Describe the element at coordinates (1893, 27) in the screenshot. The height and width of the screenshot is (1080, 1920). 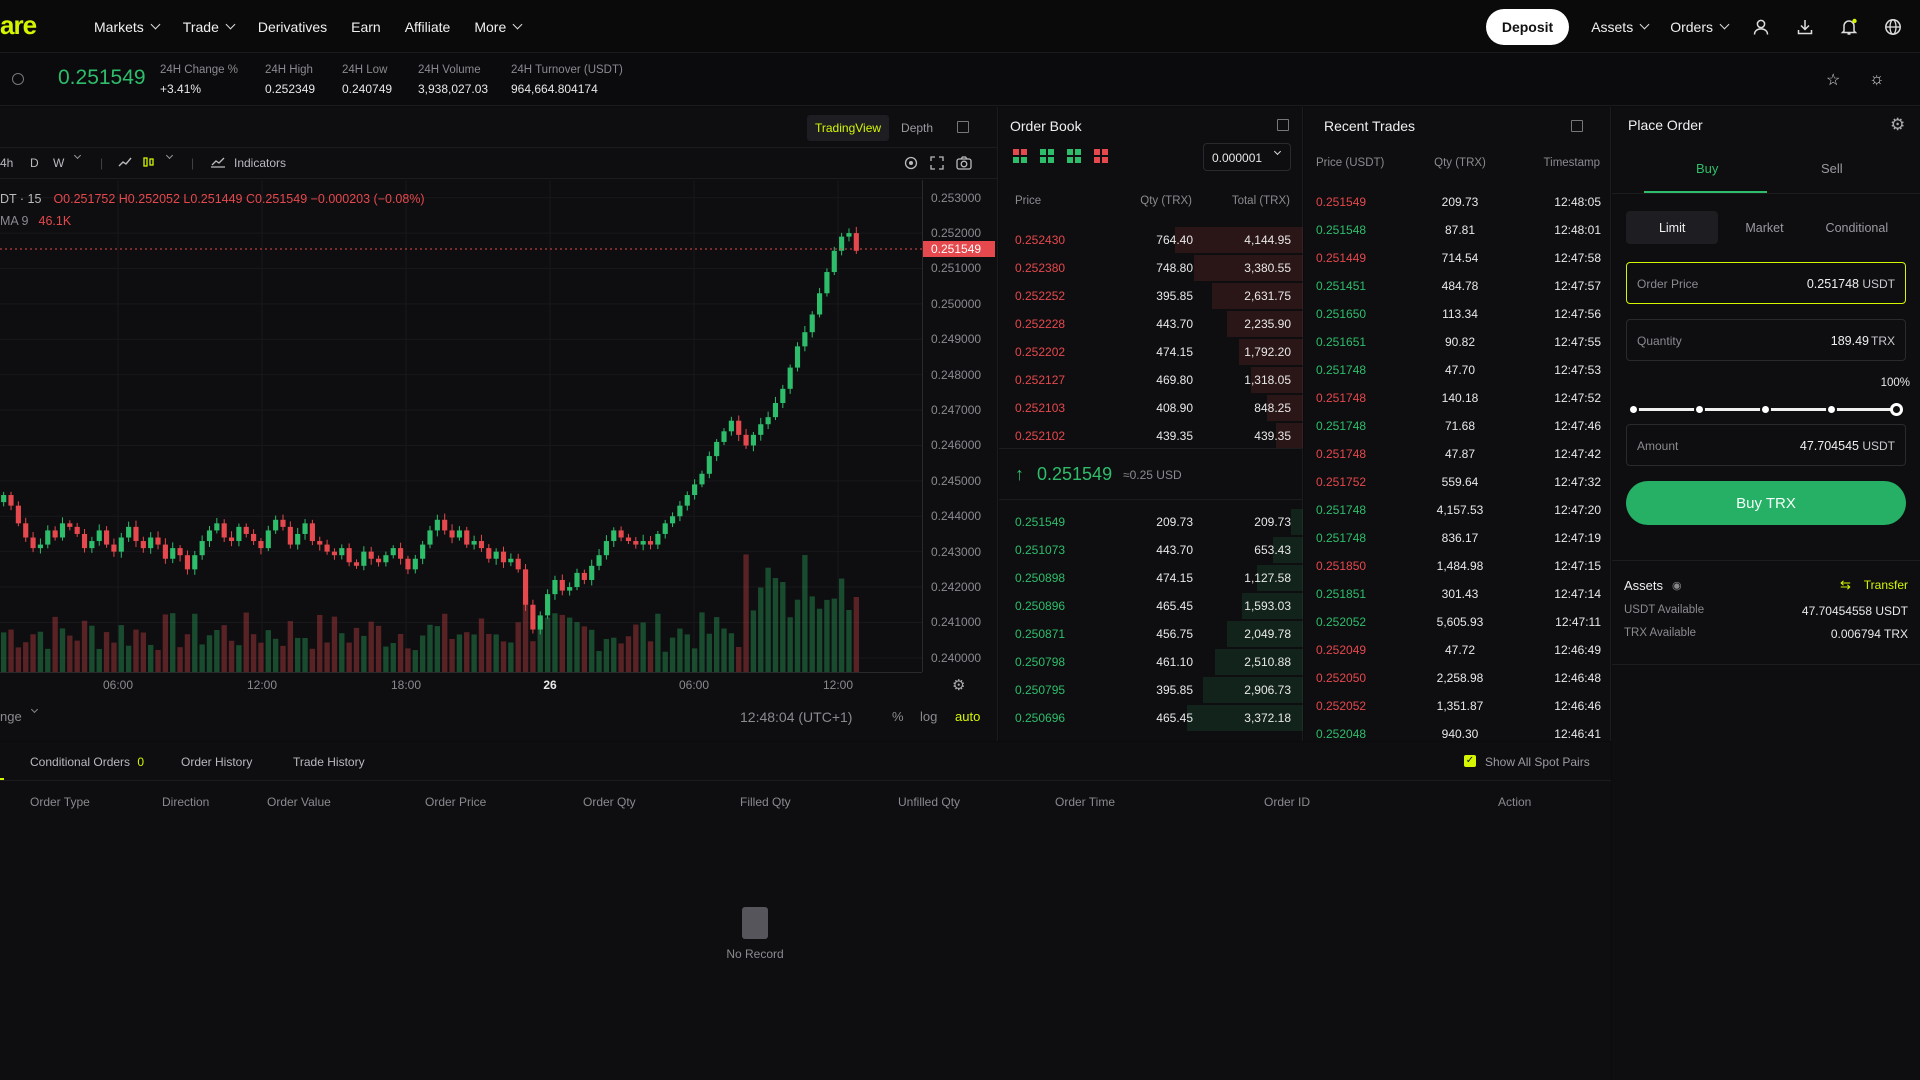
I see `globe-icon` at that location.